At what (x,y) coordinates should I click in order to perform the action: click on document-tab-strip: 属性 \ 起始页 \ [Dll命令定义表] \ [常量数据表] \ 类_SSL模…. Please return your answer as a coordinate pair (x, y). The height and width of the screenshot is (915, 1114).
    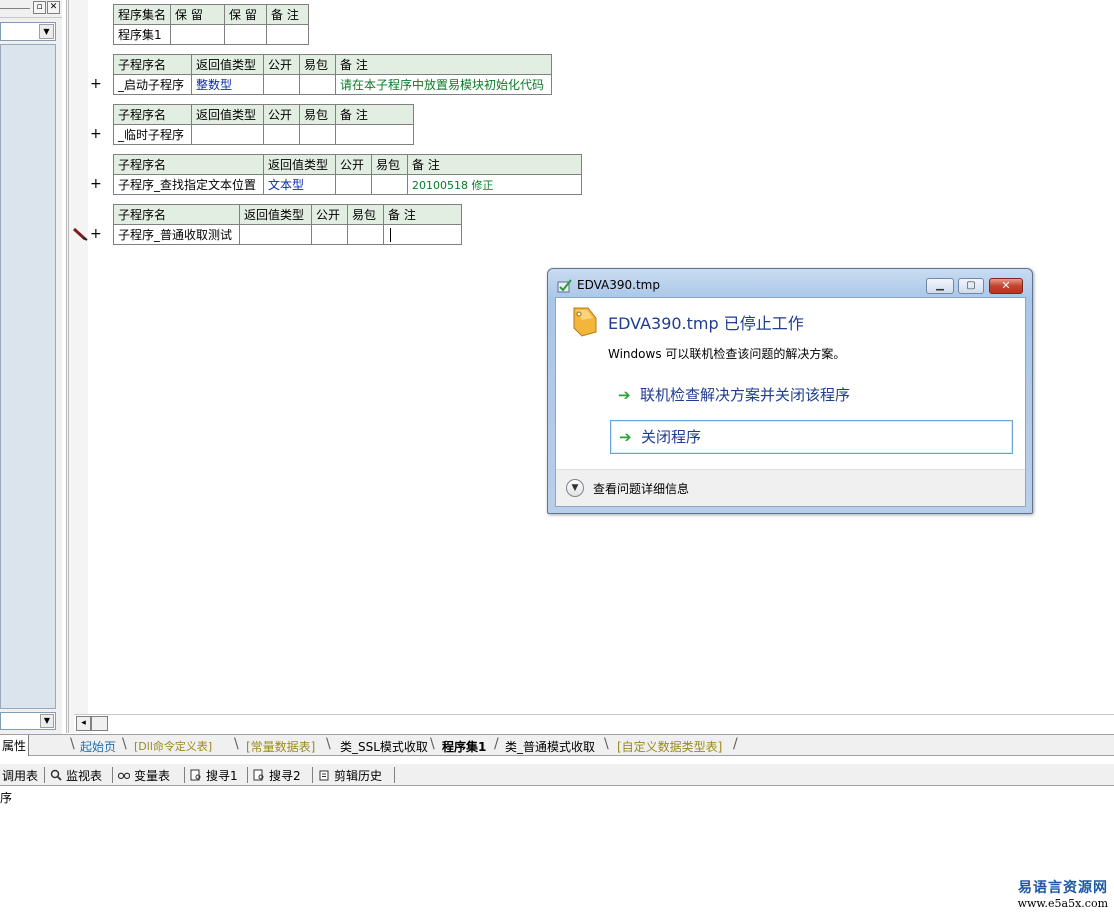
    Looking at the image, I should click on (557, 745).